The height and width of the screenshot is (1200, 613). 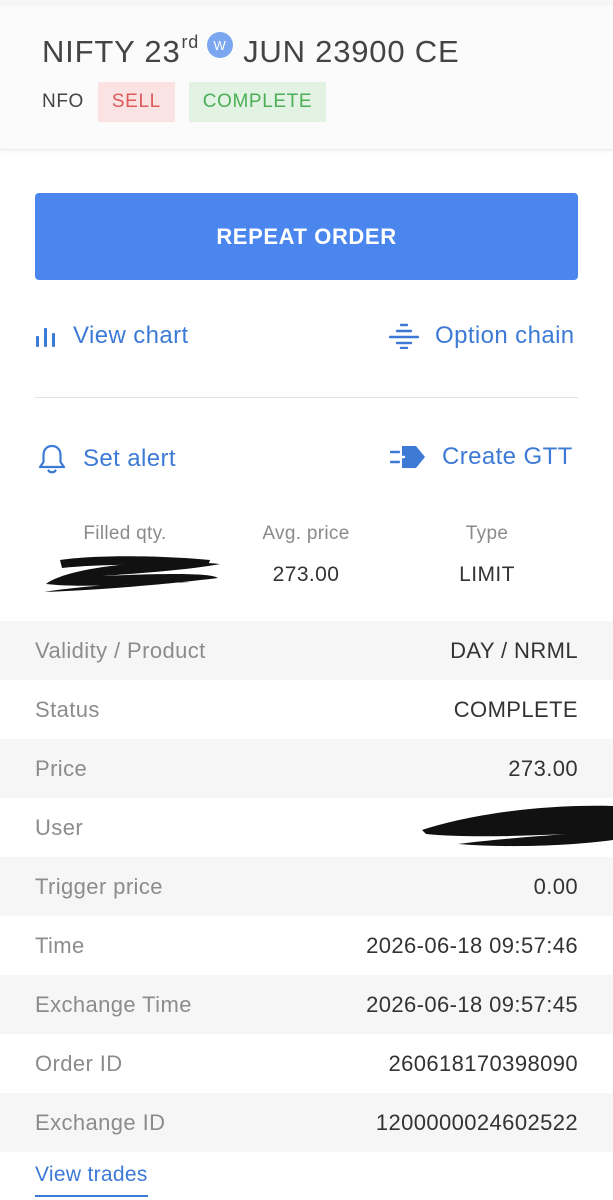 I want to click on detail-value: COMPLETE, so click(x=515, y=709).